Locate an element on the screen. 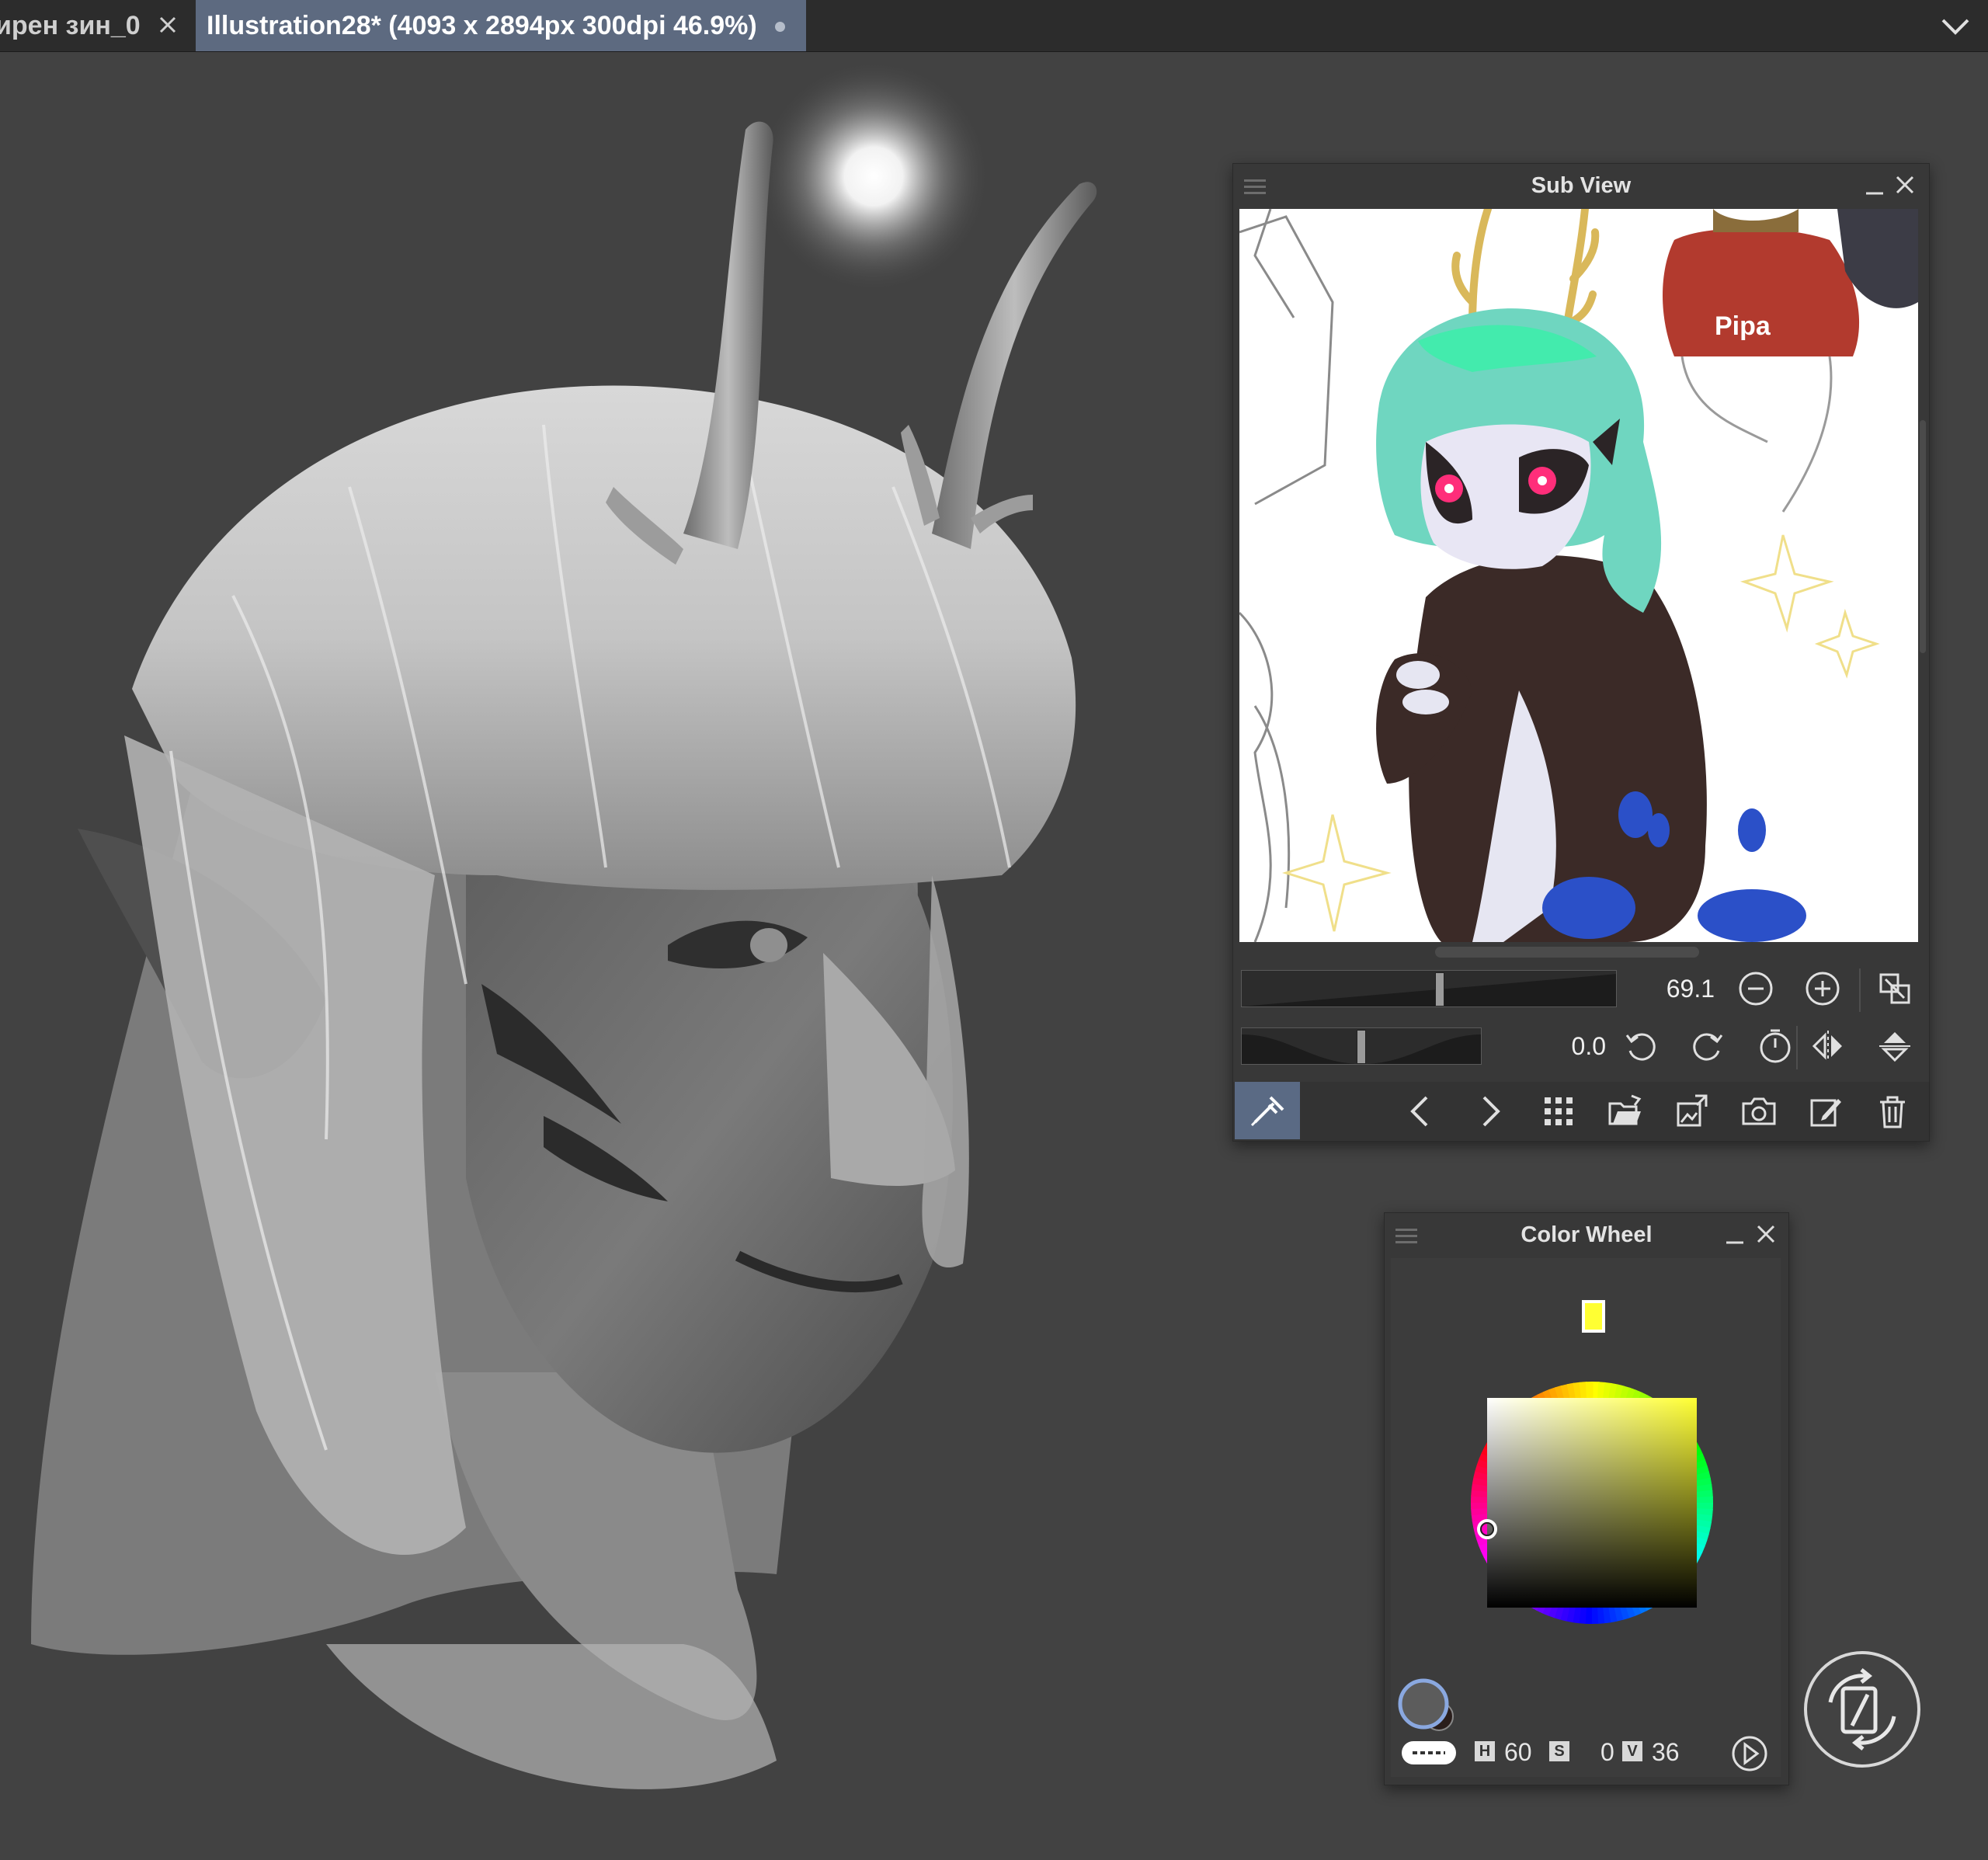 Image resolution: width=1988 pixels, height=1860 pixels. flip-horizontal-icon is located at coordinates (1828, 1046).